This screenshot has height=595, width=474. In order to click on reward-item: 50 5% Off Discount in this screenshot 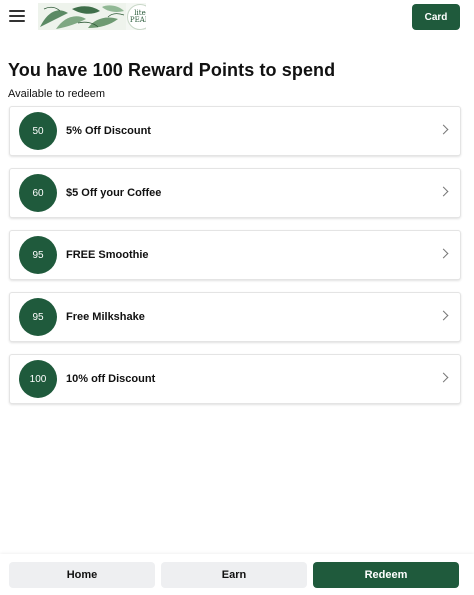, I will do `click(235, 131)`.